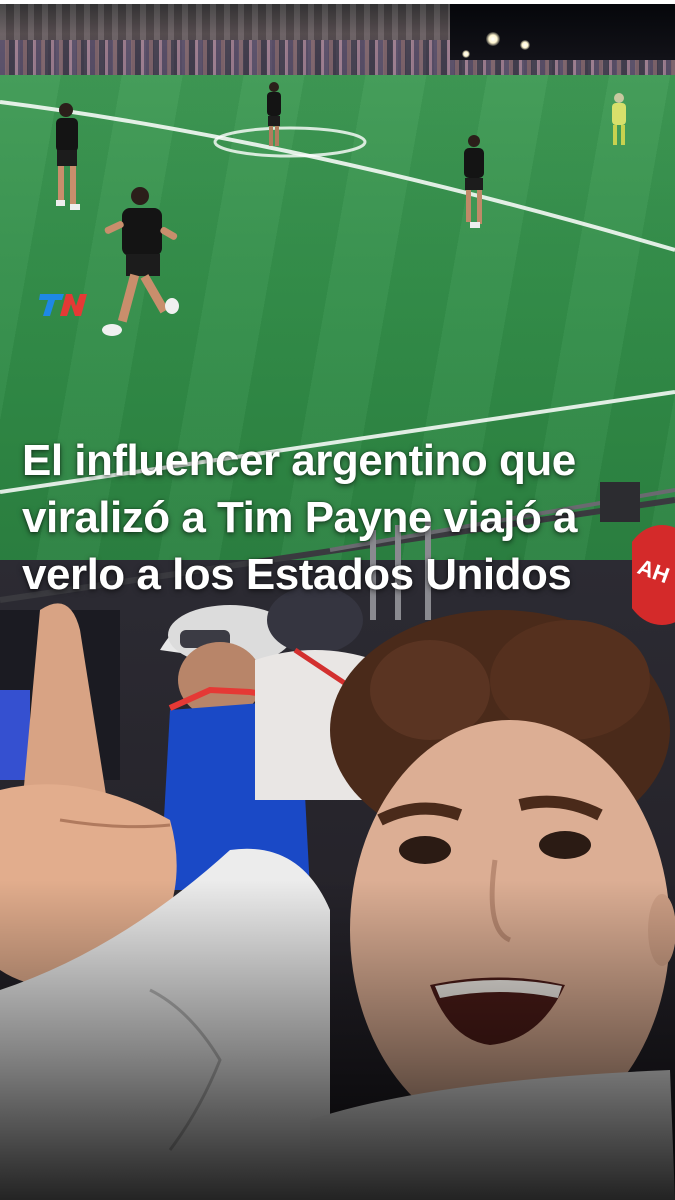 The image size is (675, 1200). I want to click on headline-line-3: verlo a los Estados Unidos, so click(297, 574).